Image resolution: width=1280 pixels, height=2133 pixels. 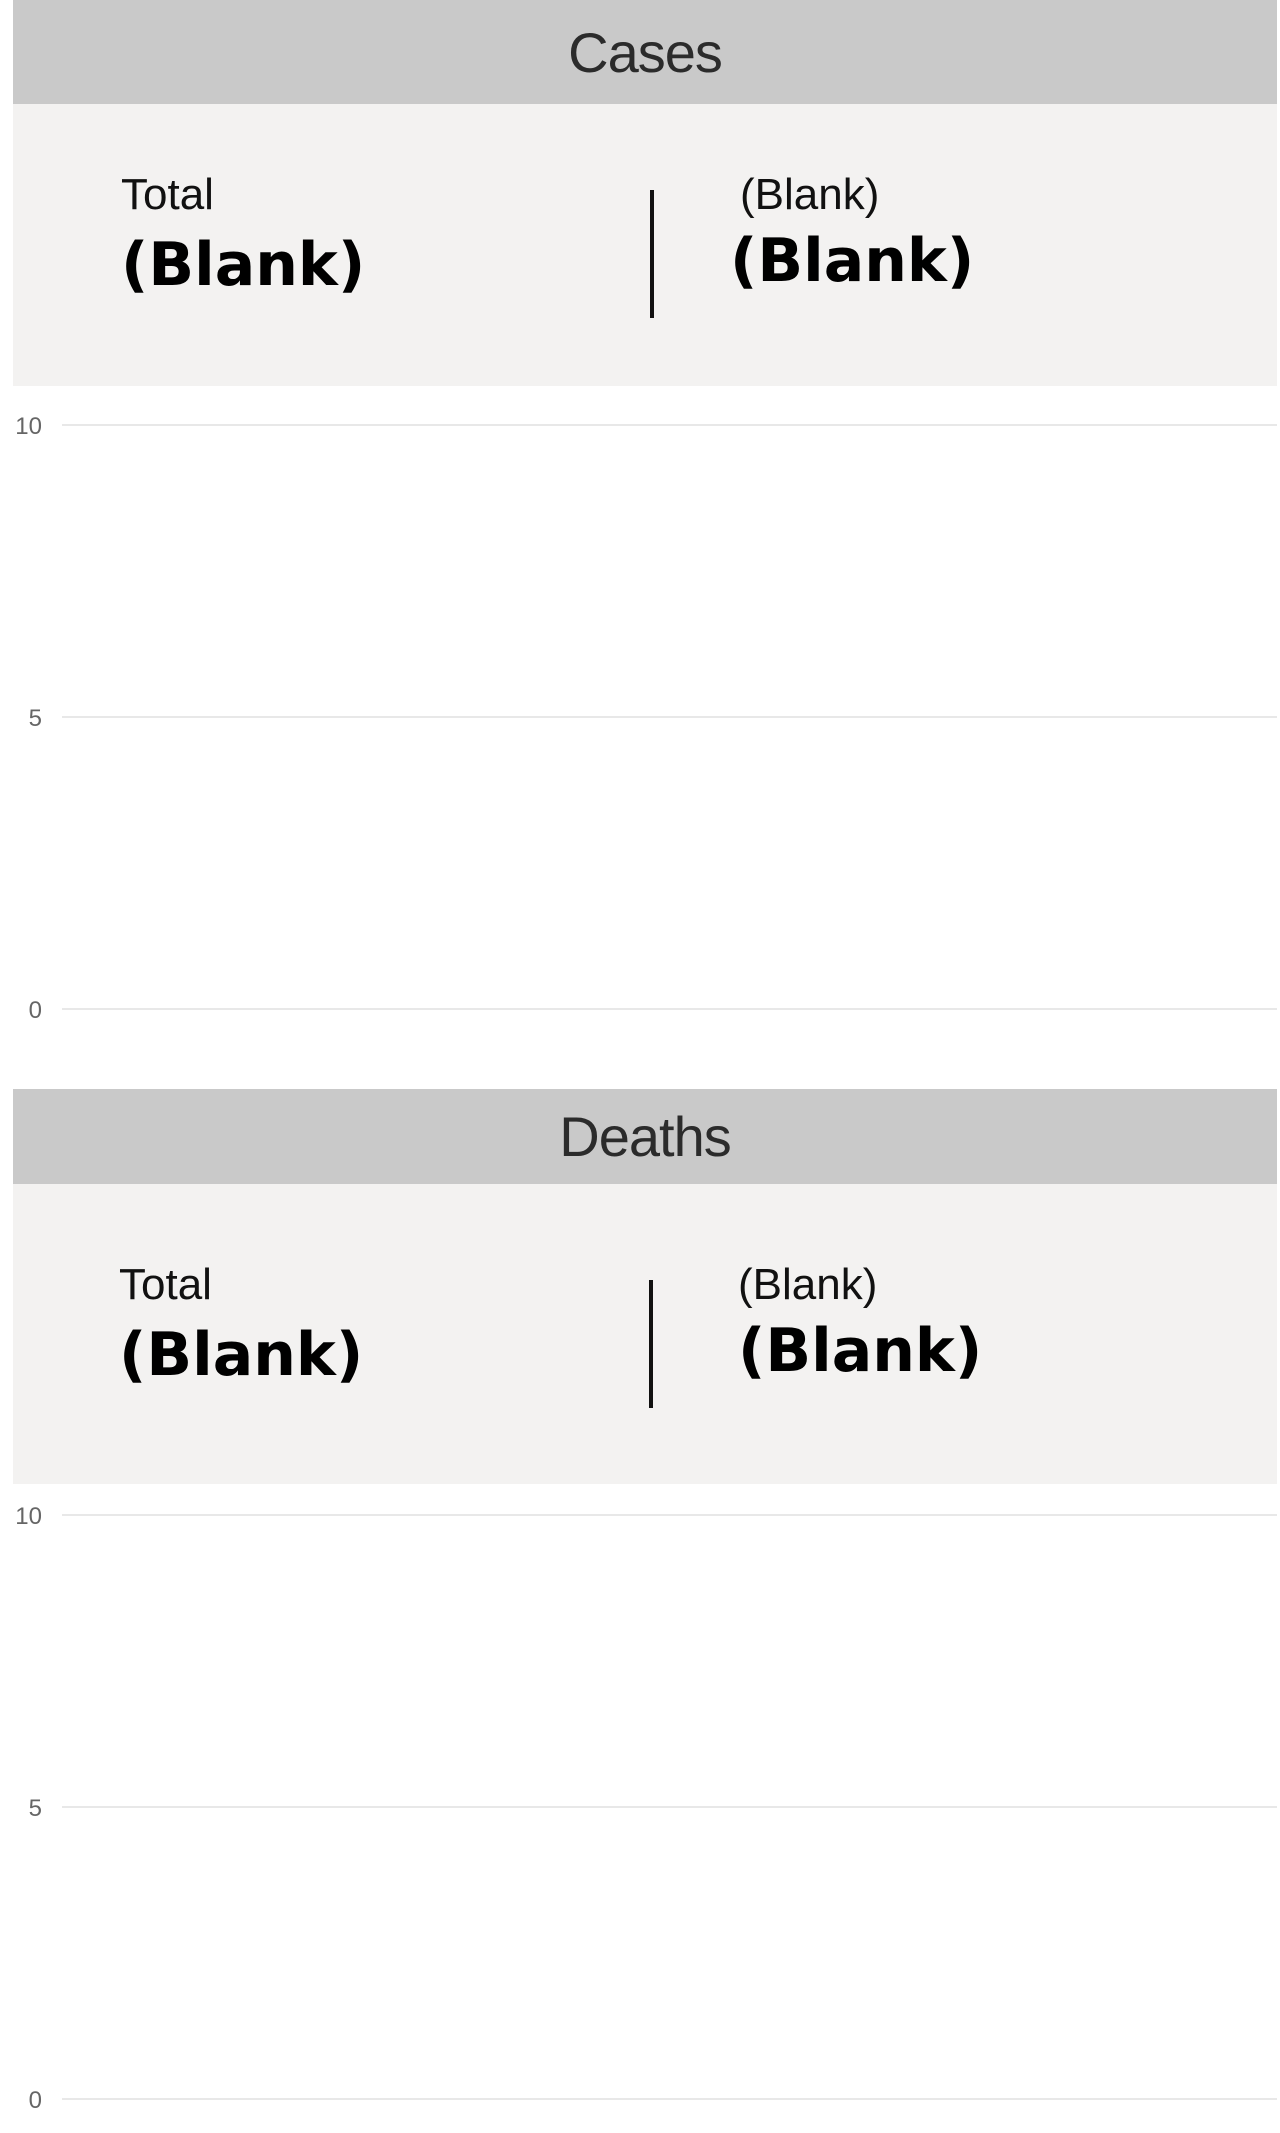 What do you see at coordinates (645, 245) in the screenshot?
I see `cases-kpi-card: Total (Blank) (Blank) (Blank)` at bounding box center [645, 245].